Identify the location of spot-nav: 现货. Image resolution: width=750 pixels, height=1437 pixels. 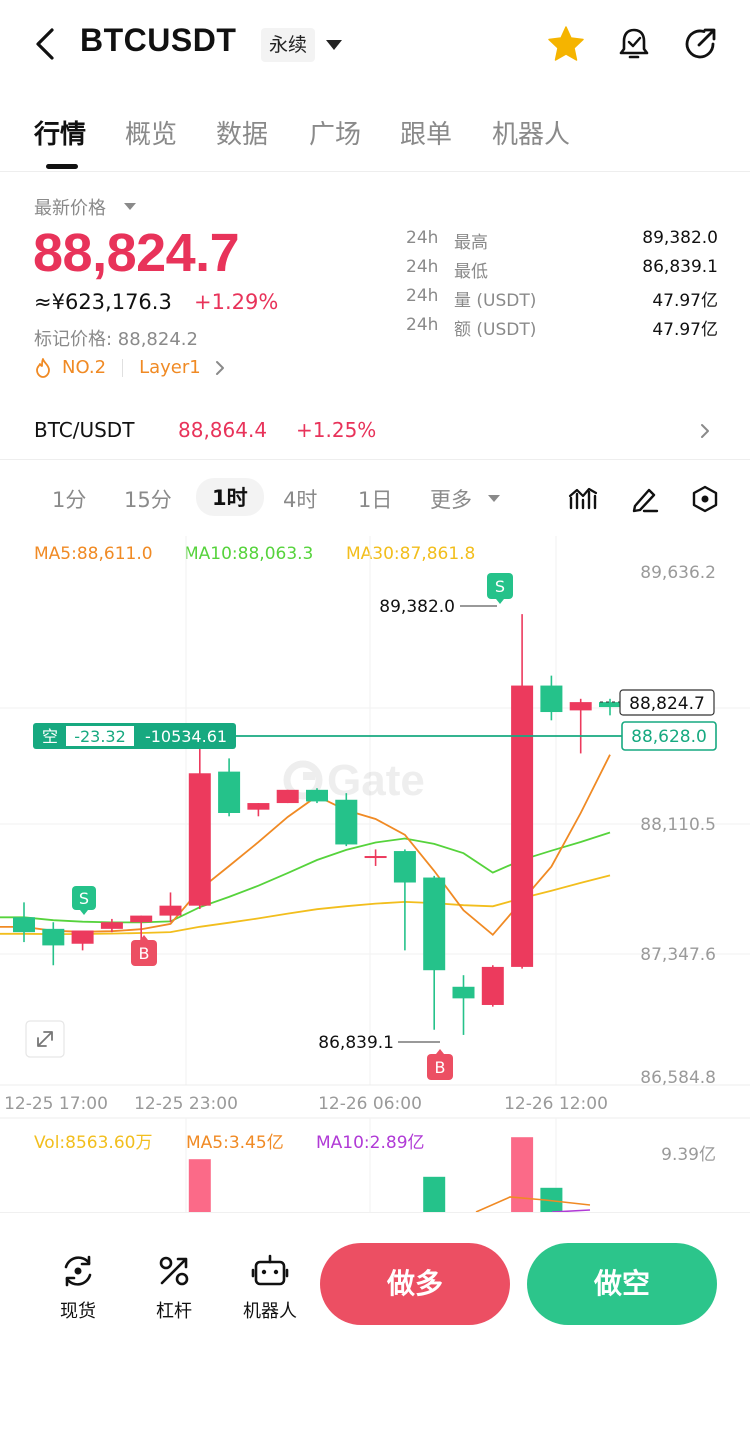
(78, 1287).